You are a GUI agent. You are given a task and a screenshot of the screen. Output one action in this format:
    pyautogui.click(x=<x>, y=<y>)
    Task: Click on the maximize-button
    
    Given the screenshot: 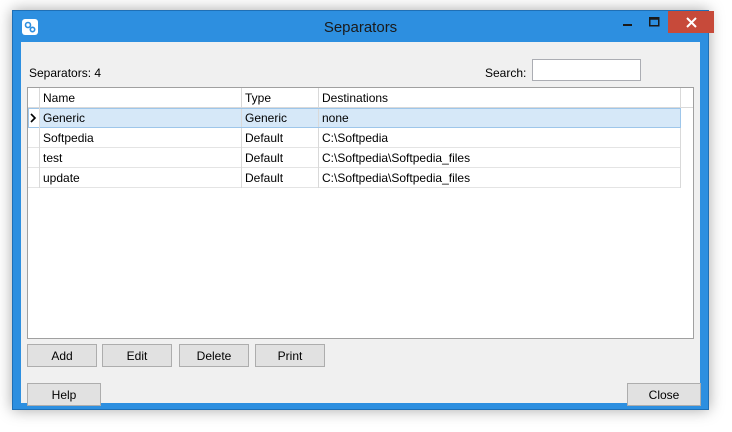 What is the action you would take?
    pyautogui.click(x=654, y=22)
    